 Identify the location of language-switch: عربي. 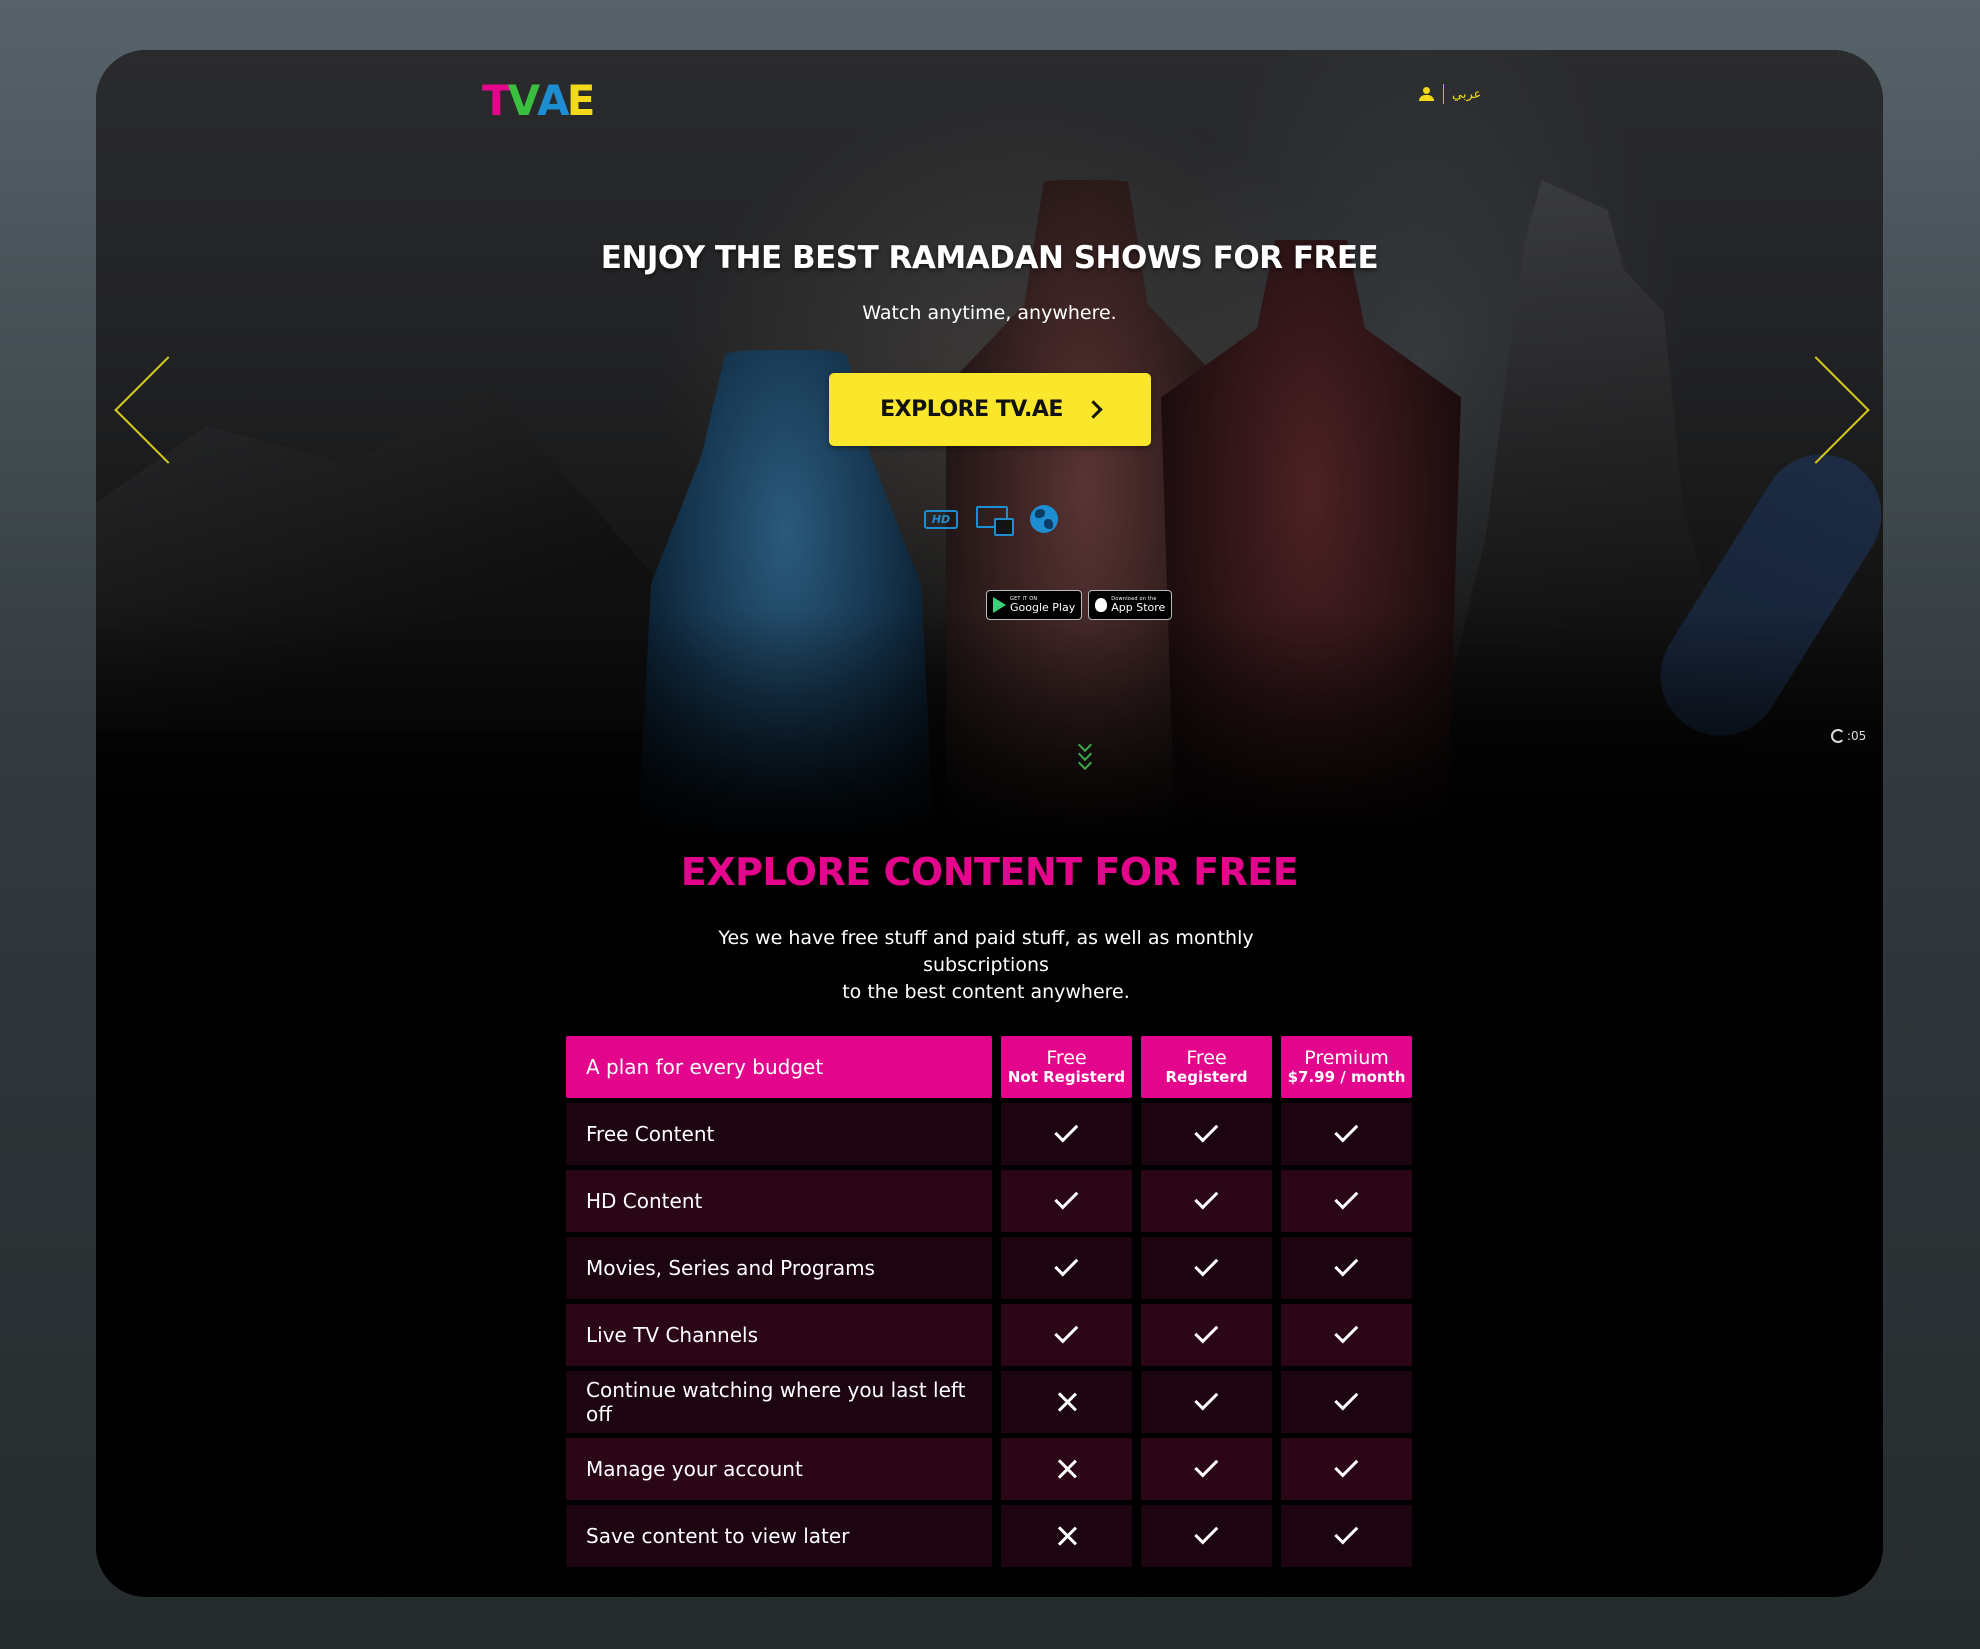
(1466, 94).